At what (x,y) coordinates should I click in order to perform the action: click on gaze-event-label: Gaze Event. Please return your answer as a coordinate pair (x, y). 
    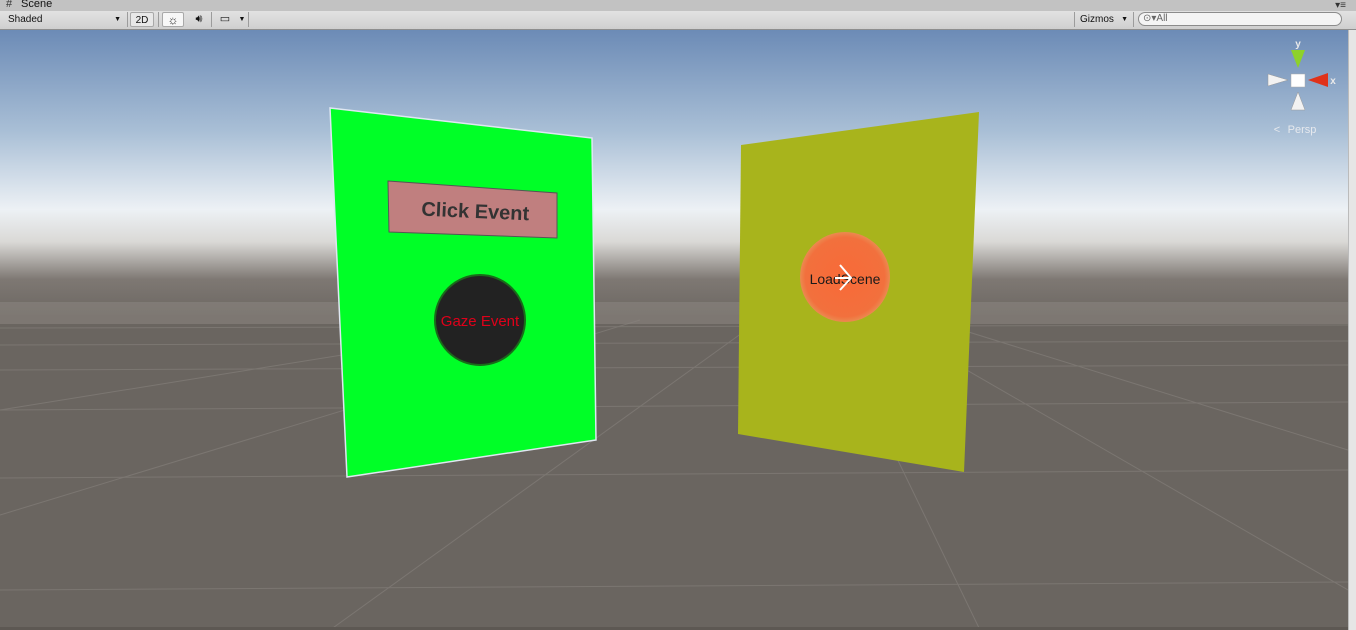
    Looking at the image, I should click on (480, 321).